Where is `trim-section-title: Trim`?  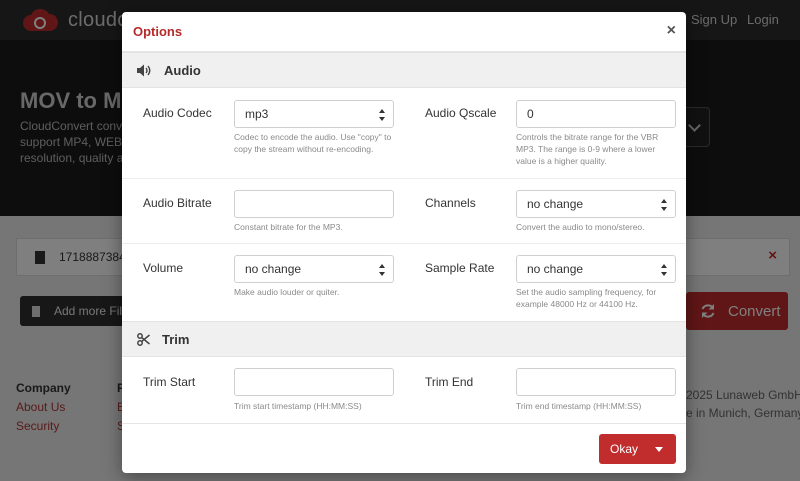 trim-section-title: Trim is located at coordinates (176, 339).